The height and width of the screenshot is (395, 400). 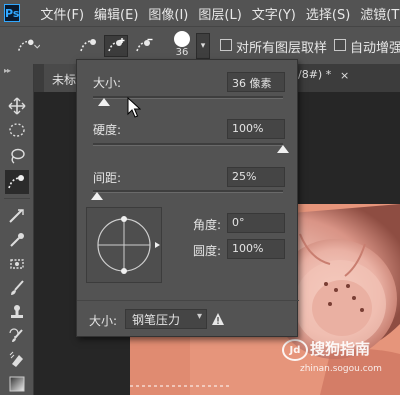 I want to click on spacing-slider-thumb, so click(x=96, y=196).